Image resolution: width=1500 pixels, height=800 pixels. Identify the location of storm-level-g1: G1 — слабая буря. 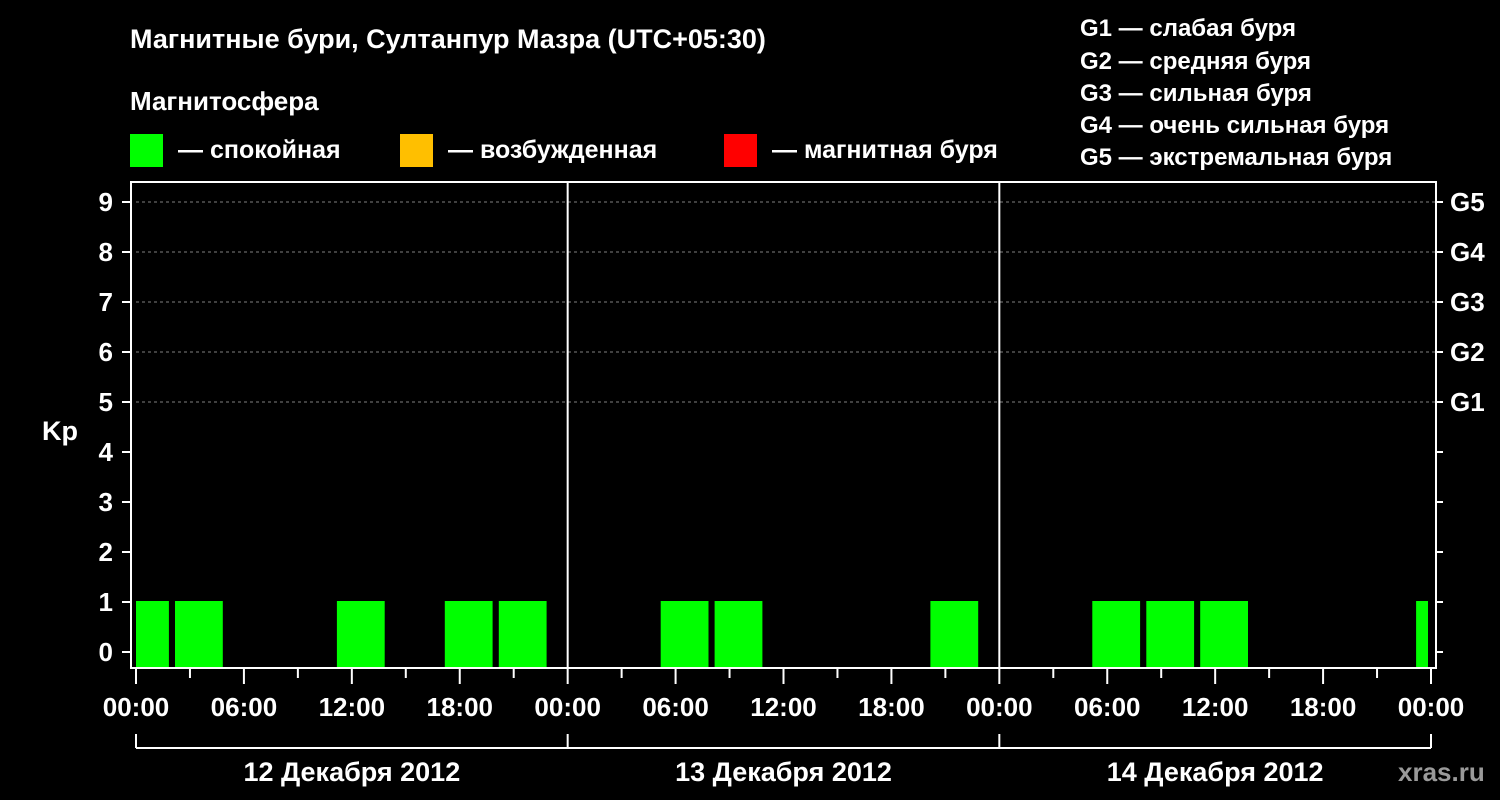
(1188, 28).